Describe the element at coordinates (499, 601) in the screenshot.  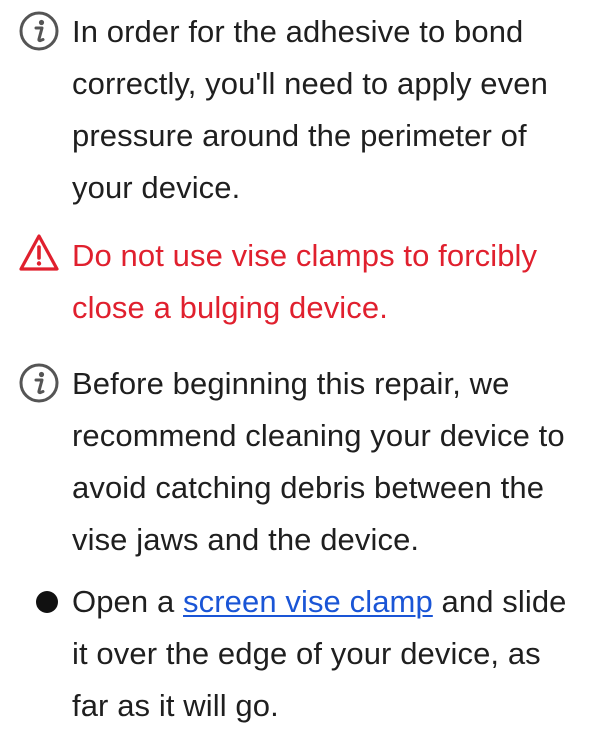
I see `bullet-text-end: and slide` at that location.